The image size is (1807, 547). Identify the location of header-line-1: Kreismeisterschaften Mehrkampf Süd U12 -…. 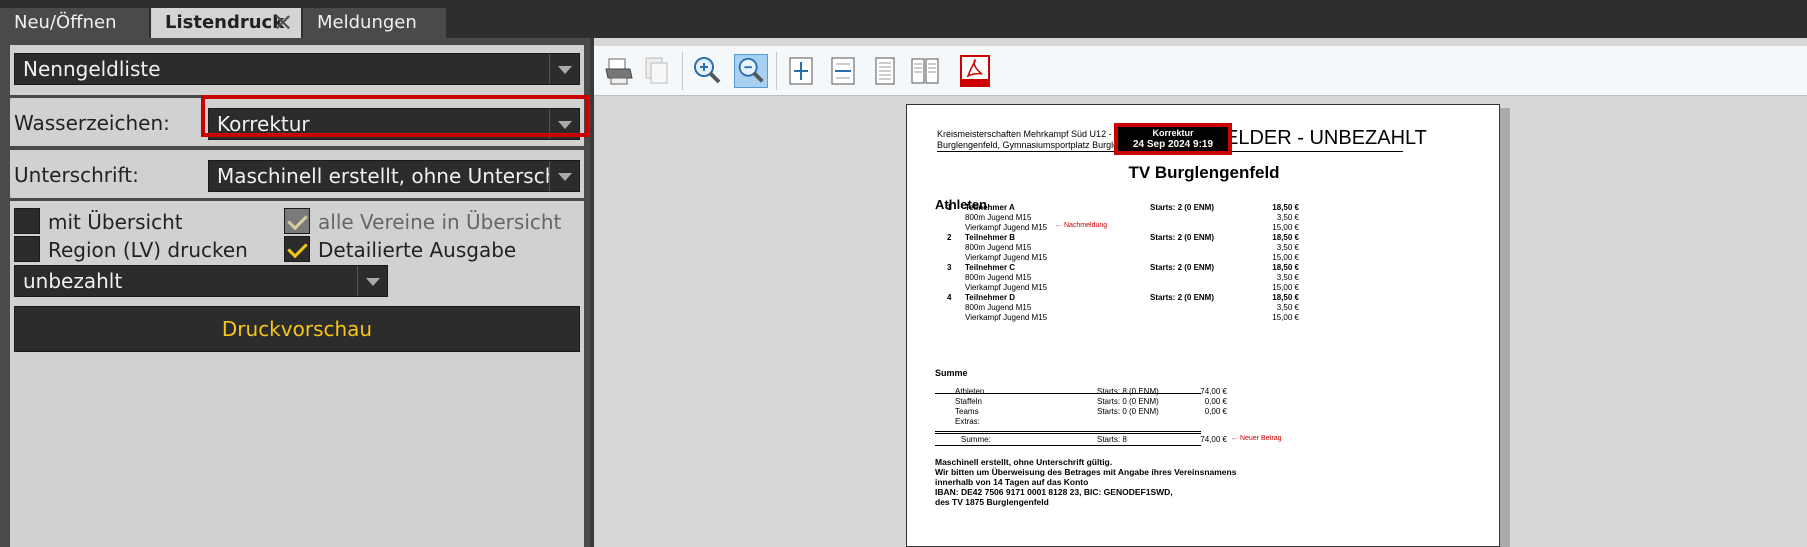
(1031, 134).